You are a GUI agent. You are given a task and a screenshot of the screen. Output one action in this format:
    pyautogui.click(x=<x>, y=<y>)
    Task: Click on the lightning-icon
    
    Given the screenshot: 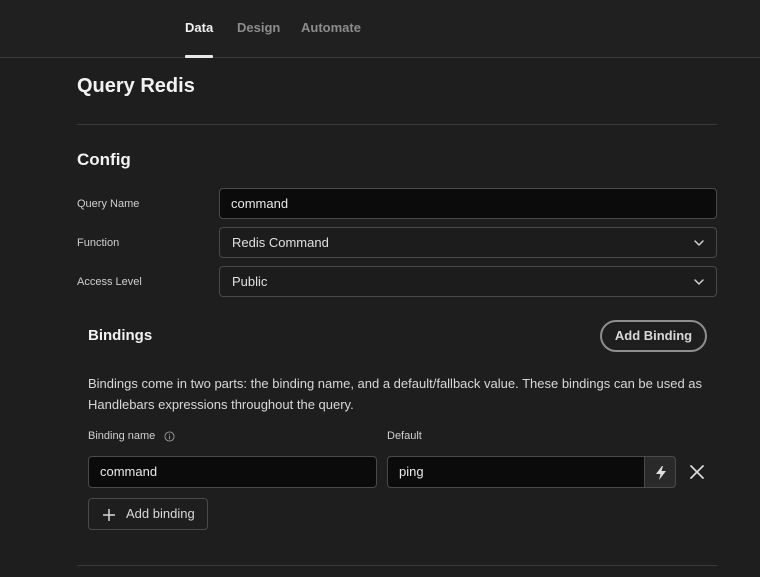 What is the action you would take?
    pyautogui.click(x=661, y=473)
    